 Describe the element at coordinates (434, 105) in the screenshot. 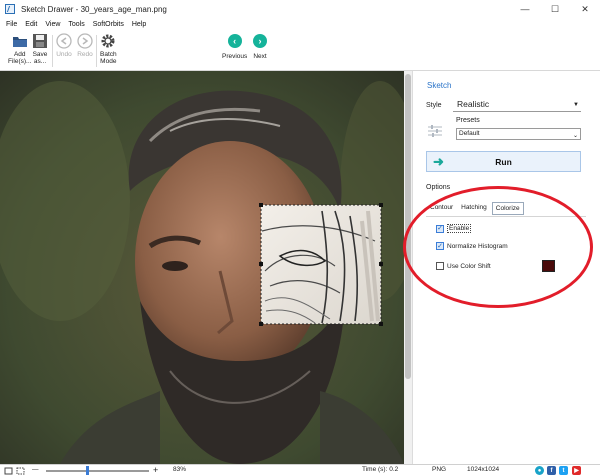

I see `style-label: Style` at that location.